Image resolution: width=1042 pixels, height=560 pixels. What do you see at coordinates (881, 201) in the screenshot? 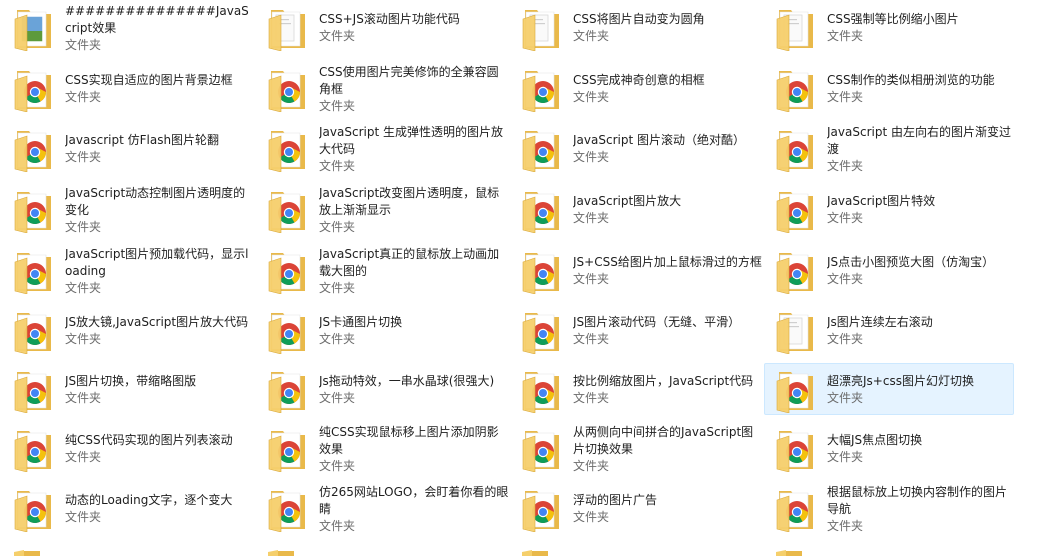
I see `folder-name: JavaScript图片特效` at bounding box center [881, 201].